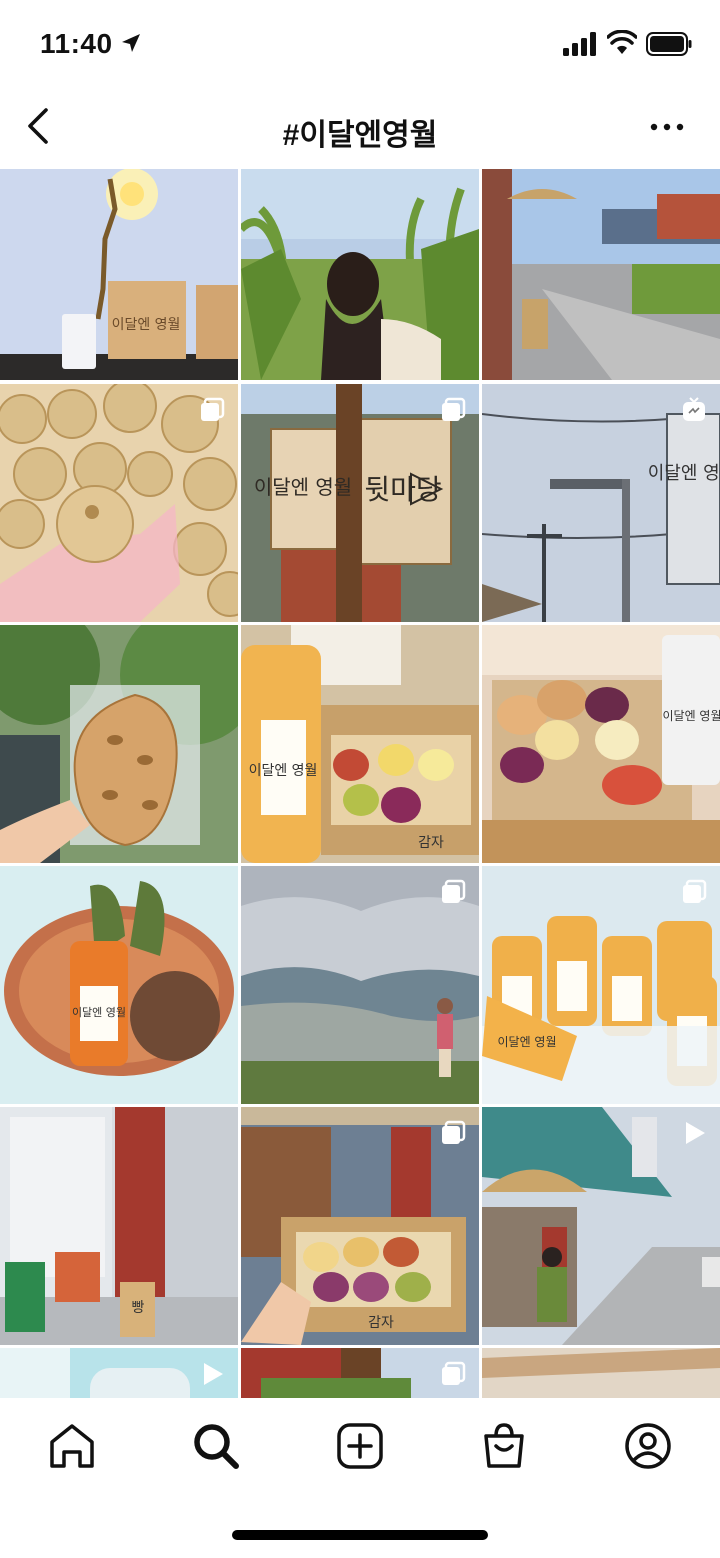 Image resolution: width=720 pixels, height=1558 pixels. I want to click on post-tile-potato-bread-bag, so click(119, 503).